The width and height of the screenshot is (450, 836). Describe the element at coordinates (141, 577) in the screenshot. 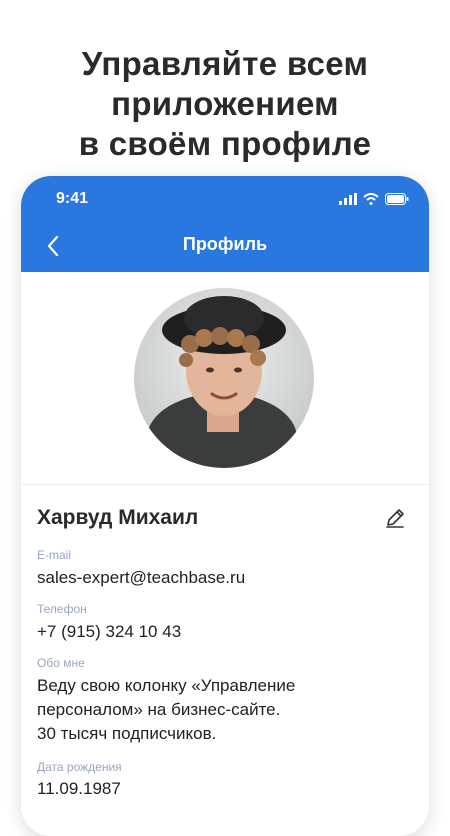

I see `email-value: sales-expert@teachbase.ru` at that location.